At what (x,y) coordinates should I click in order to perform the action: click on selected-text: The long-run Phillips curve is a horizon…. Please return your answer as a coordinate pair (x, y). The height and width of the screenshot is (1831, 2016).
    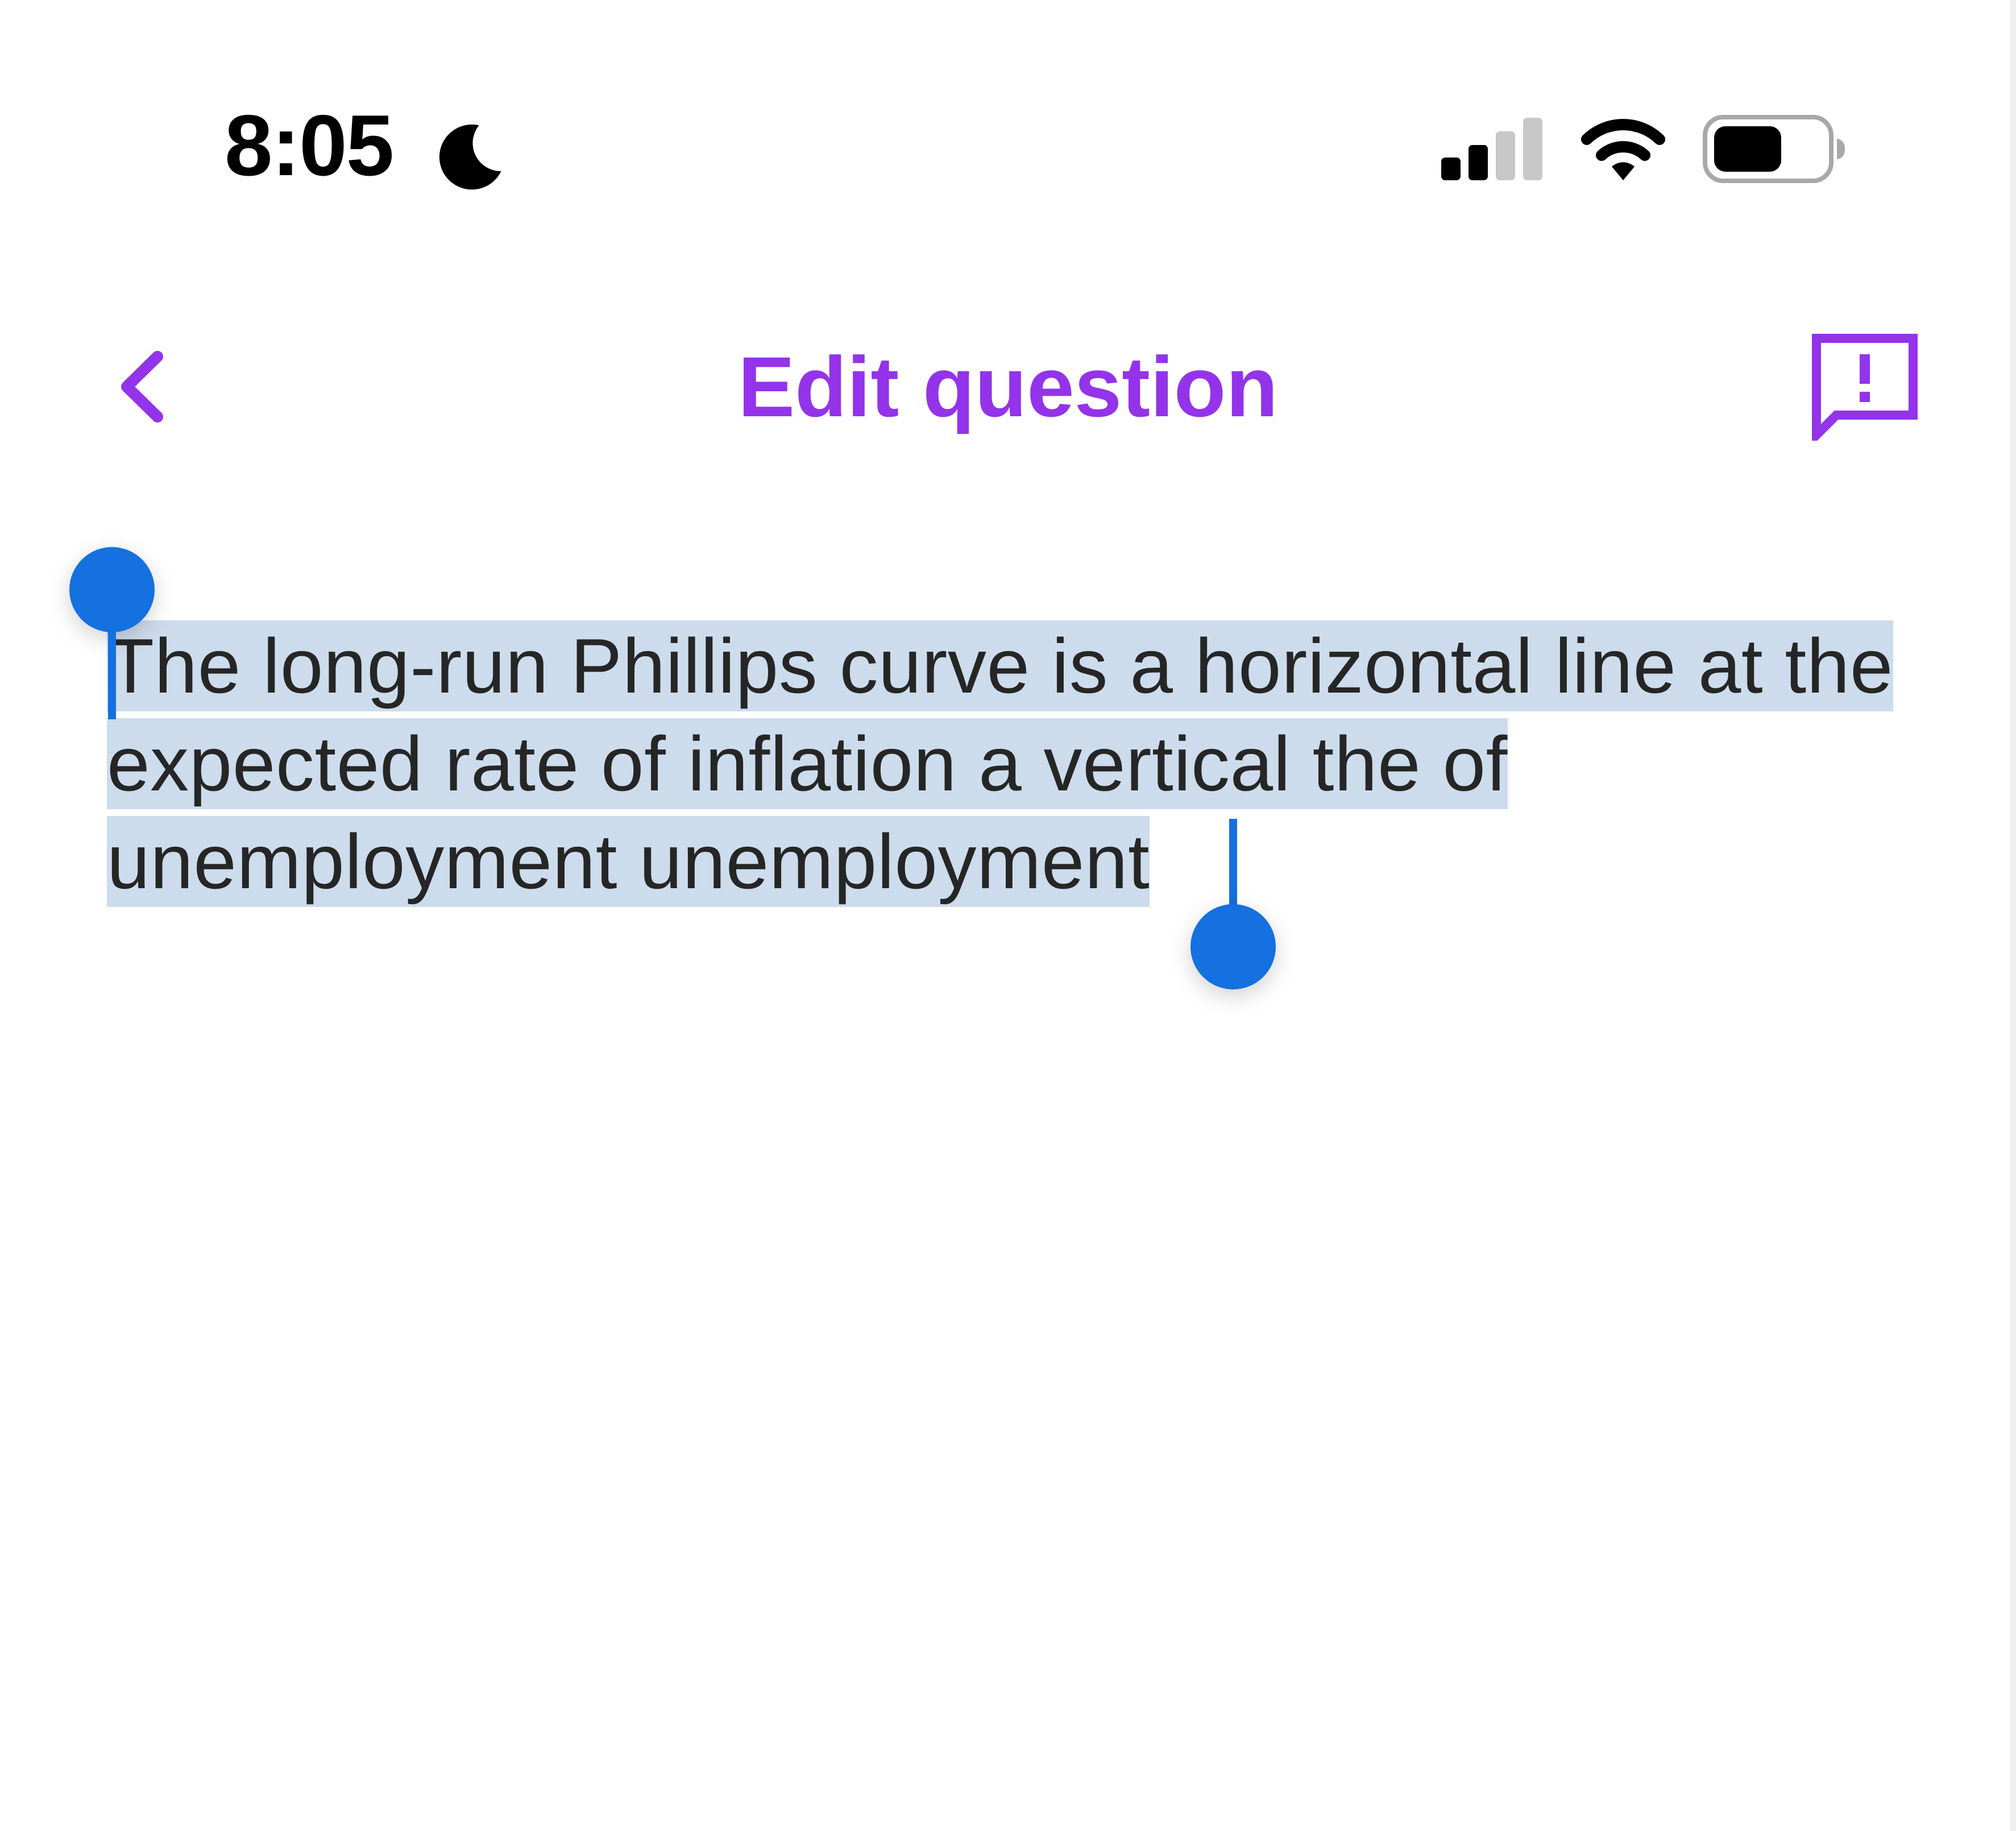
    Looking at the image, I should click on (1001, 763).